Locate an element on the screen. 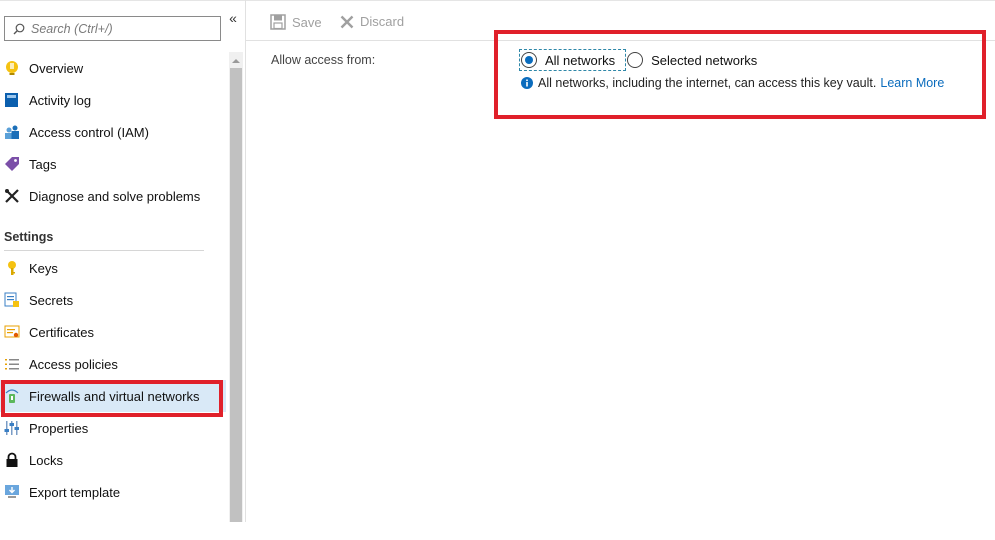 The width and height of the screenshot is (995, 540). secret-icon is located at coordinates (12, 300).